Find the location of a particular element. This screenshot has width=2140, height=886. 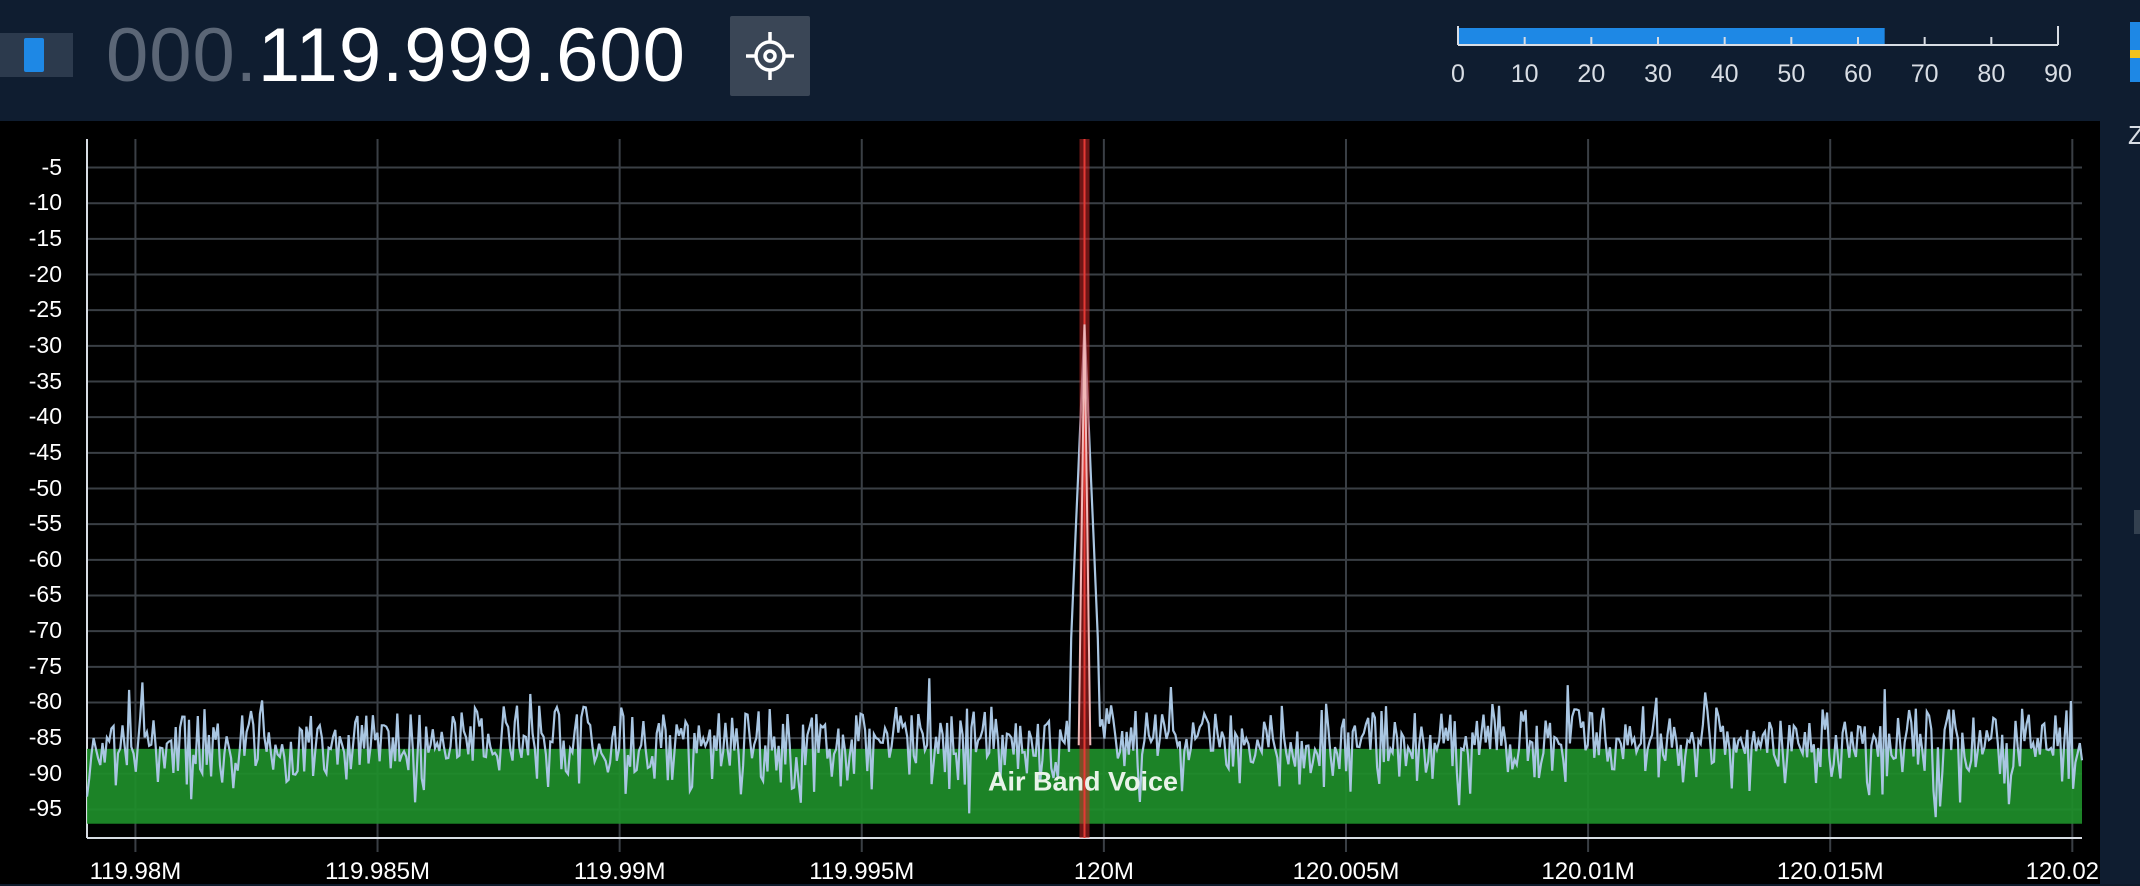

right-panel is located at coordinates (2120, 502).